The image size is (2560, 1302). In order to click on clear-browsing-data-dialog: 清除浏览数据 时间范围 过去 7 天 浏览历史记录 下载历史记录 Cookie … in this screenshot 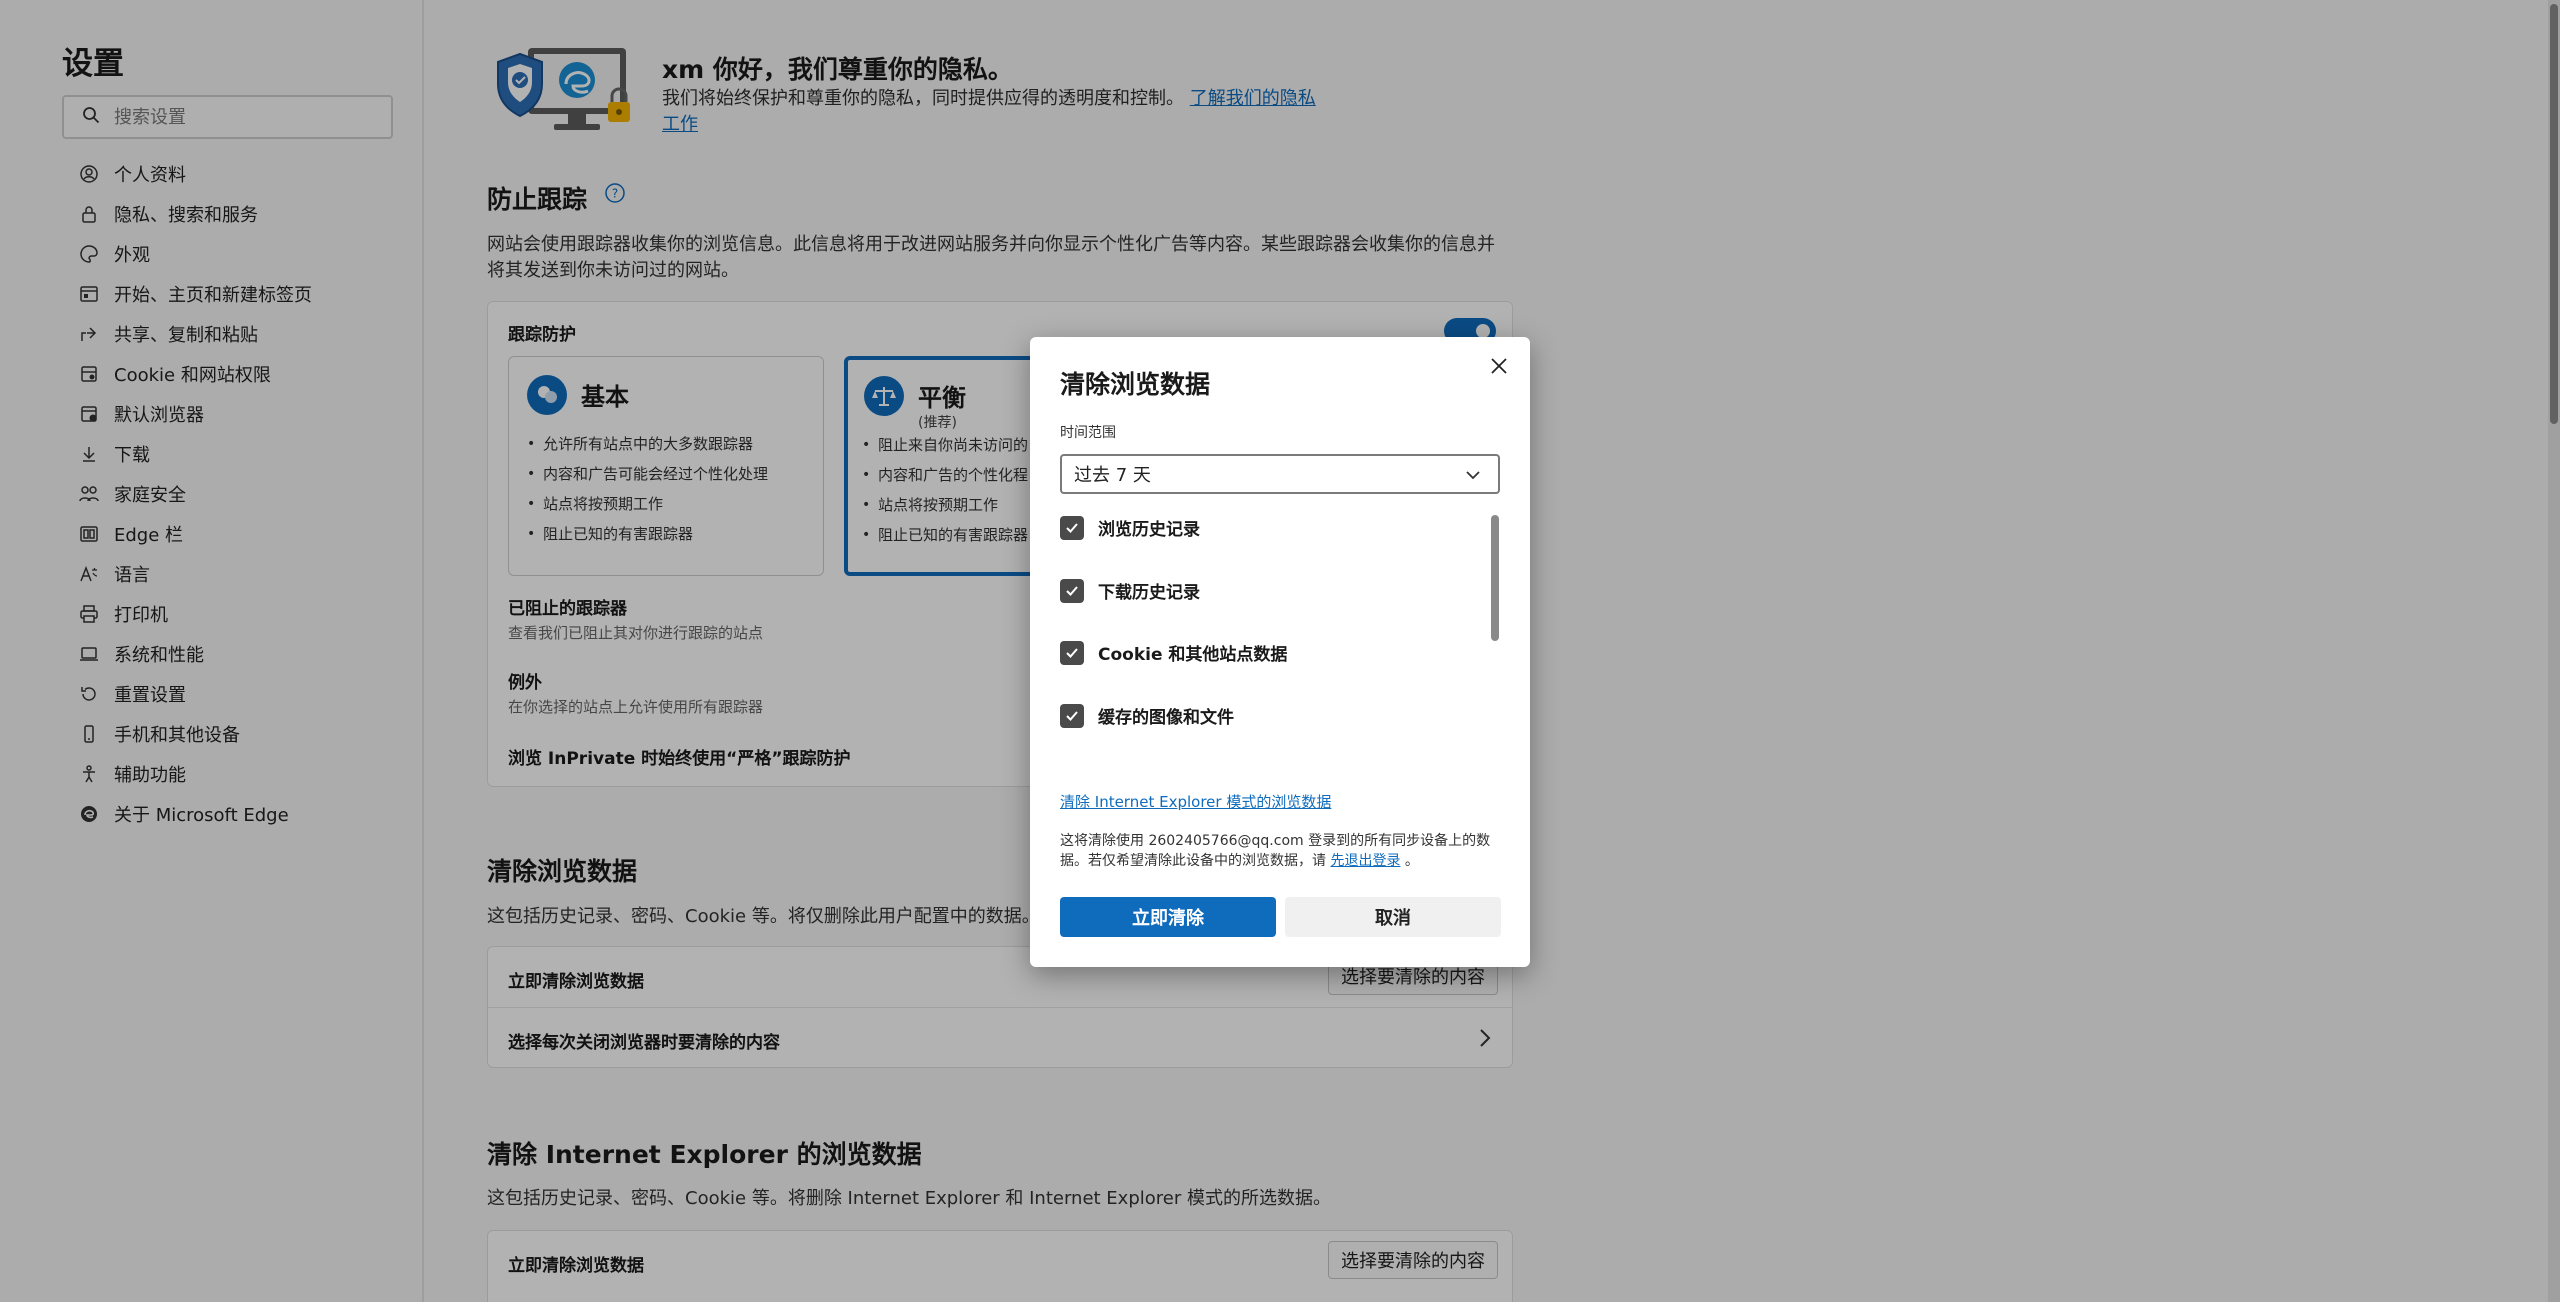, I will do `click(1280, 652)`.